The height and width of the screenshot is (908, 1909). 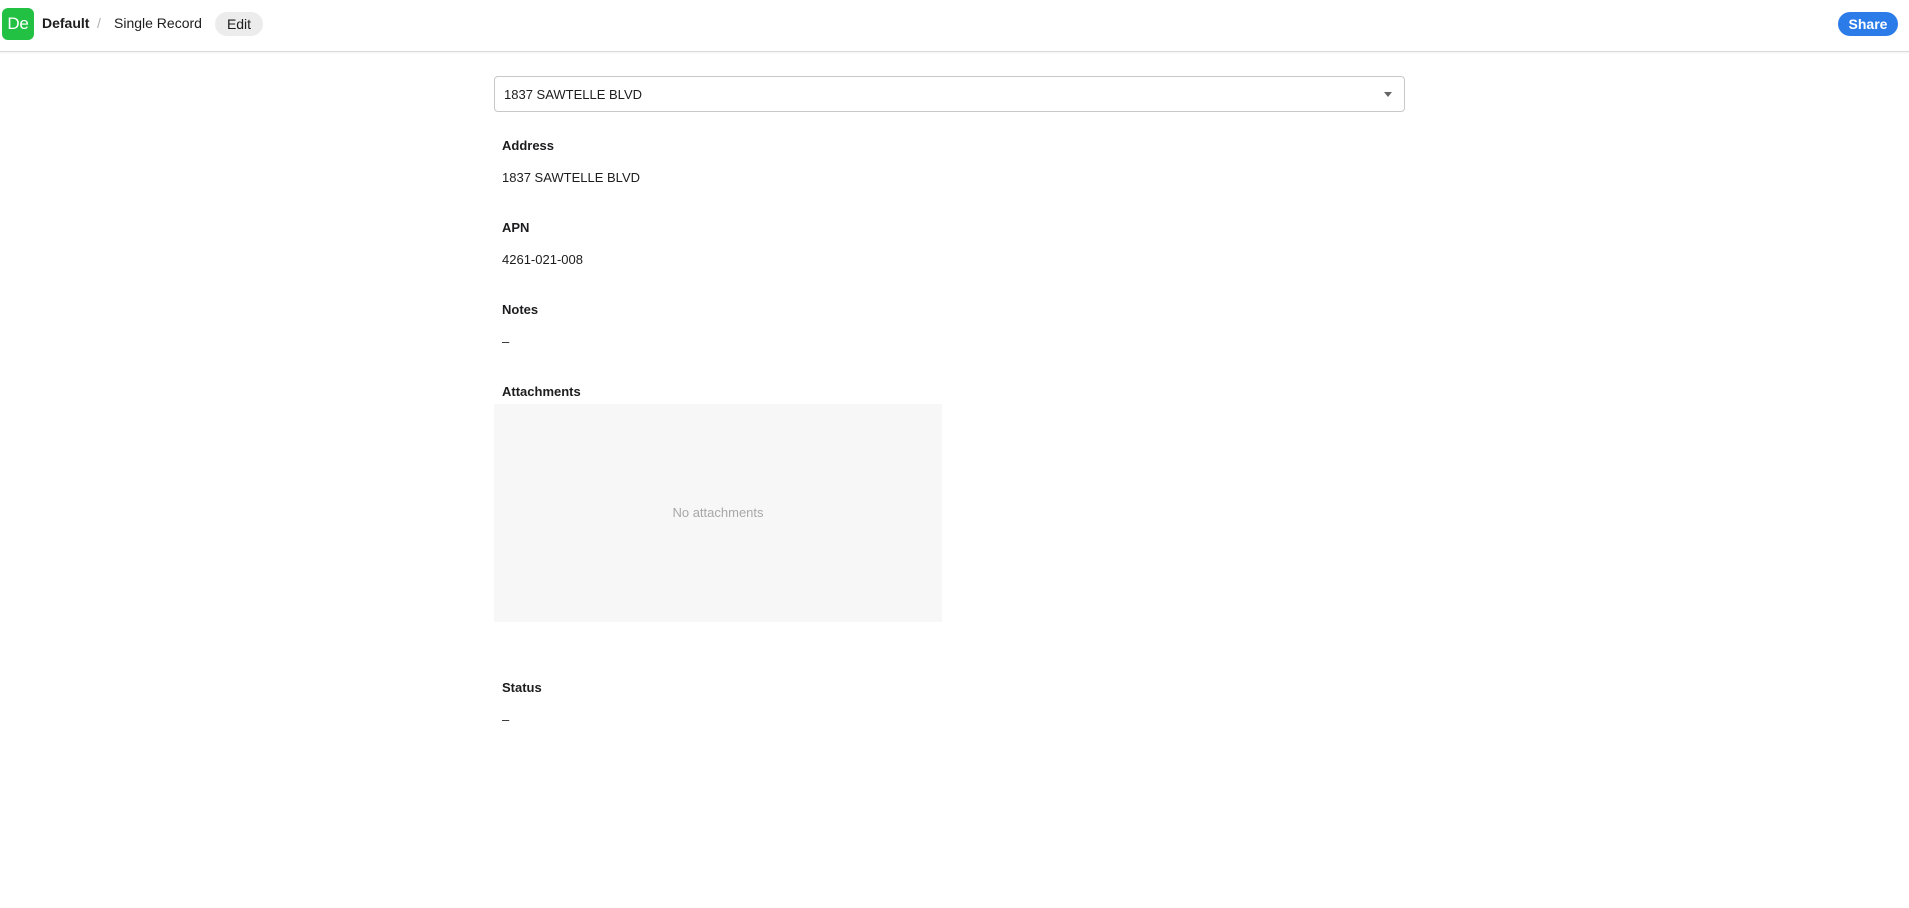 What do you see at coordinates (18, 24) in the screenshot?
I see `workspace-logo: De` at bounding box center [18, 24].